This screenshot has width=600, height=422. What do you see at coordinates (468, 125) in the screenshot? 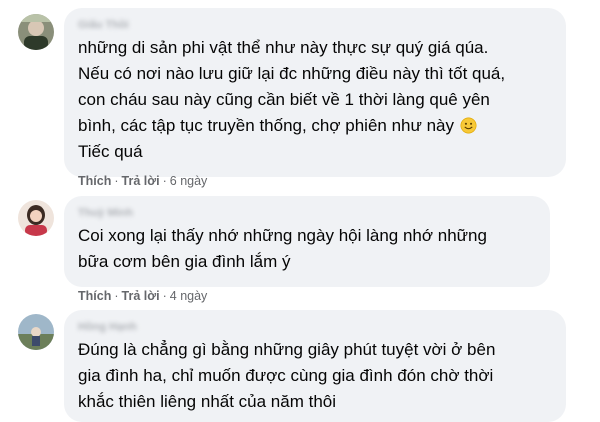
I see `slightly-smiling-face-emoji` at bounding box center [468, 125].